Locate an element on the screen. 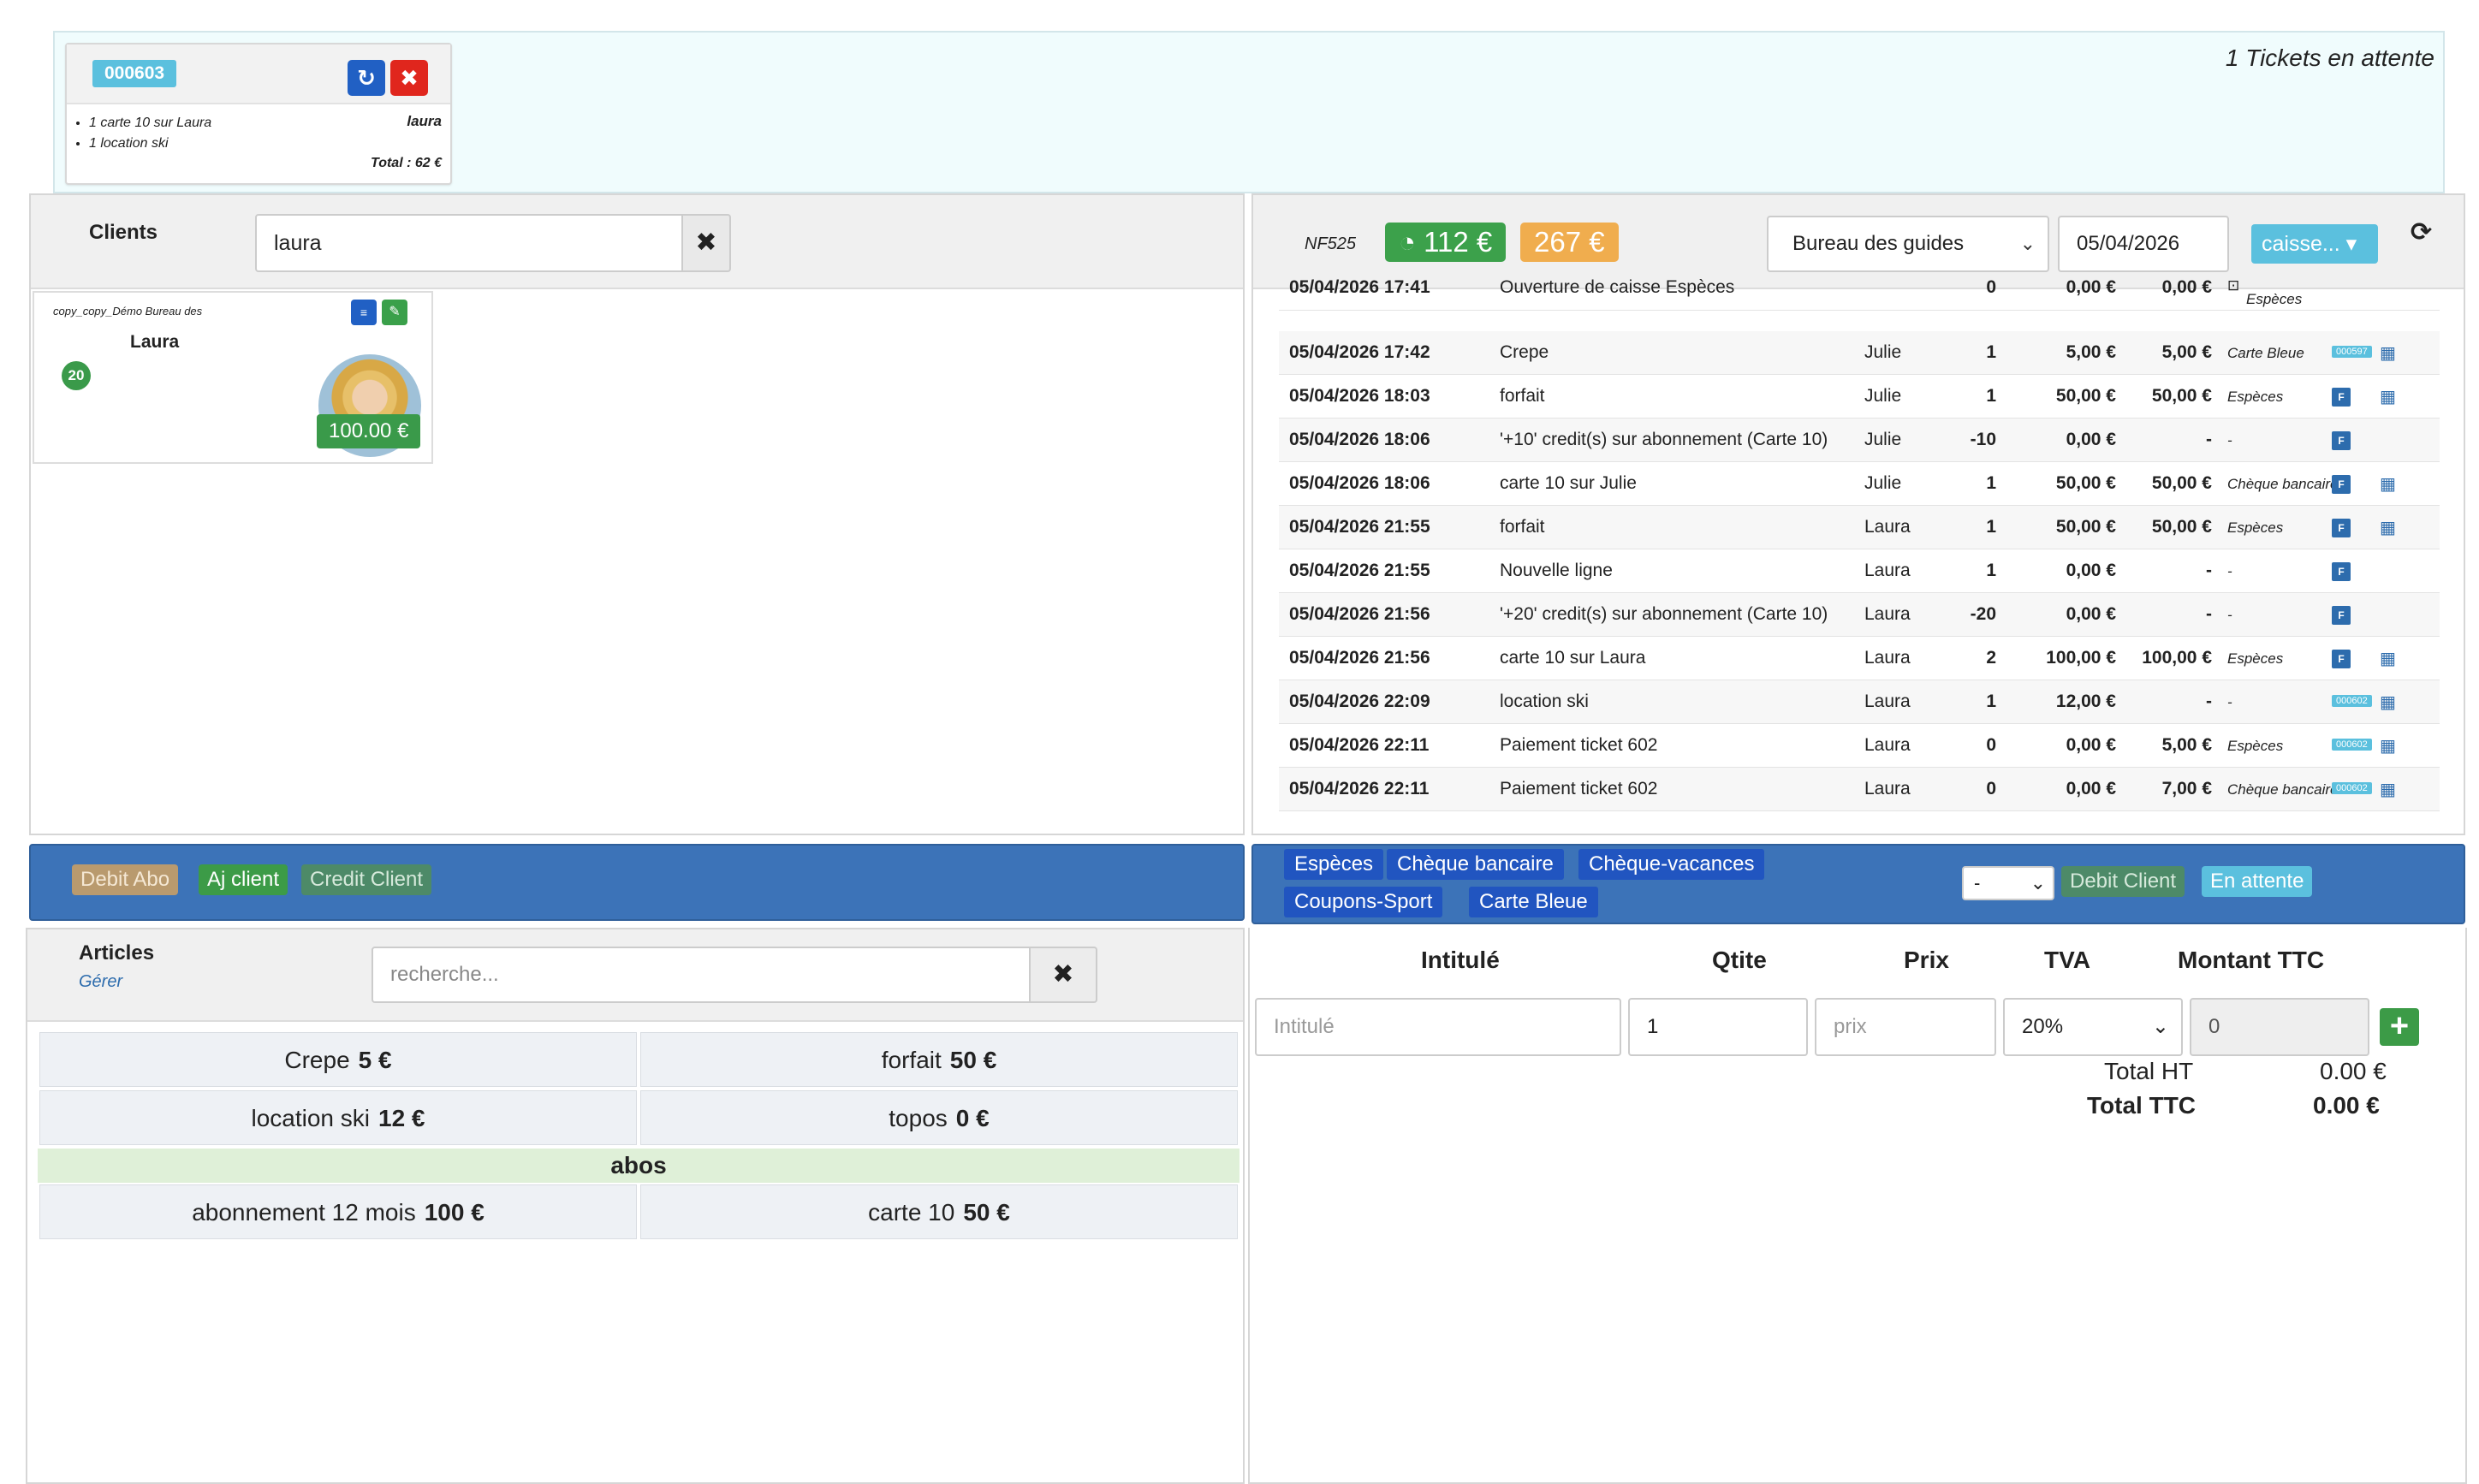  client-search-clear-button: ✖ is located at coordinates (707, 243).